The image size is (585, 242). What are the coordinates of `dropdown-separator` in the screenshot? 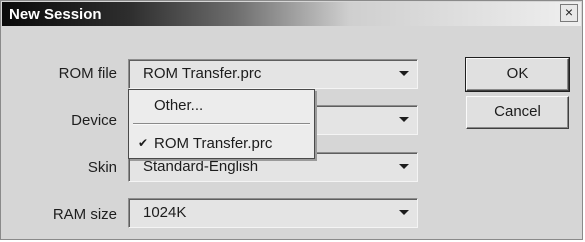 It's located at (221, 124).